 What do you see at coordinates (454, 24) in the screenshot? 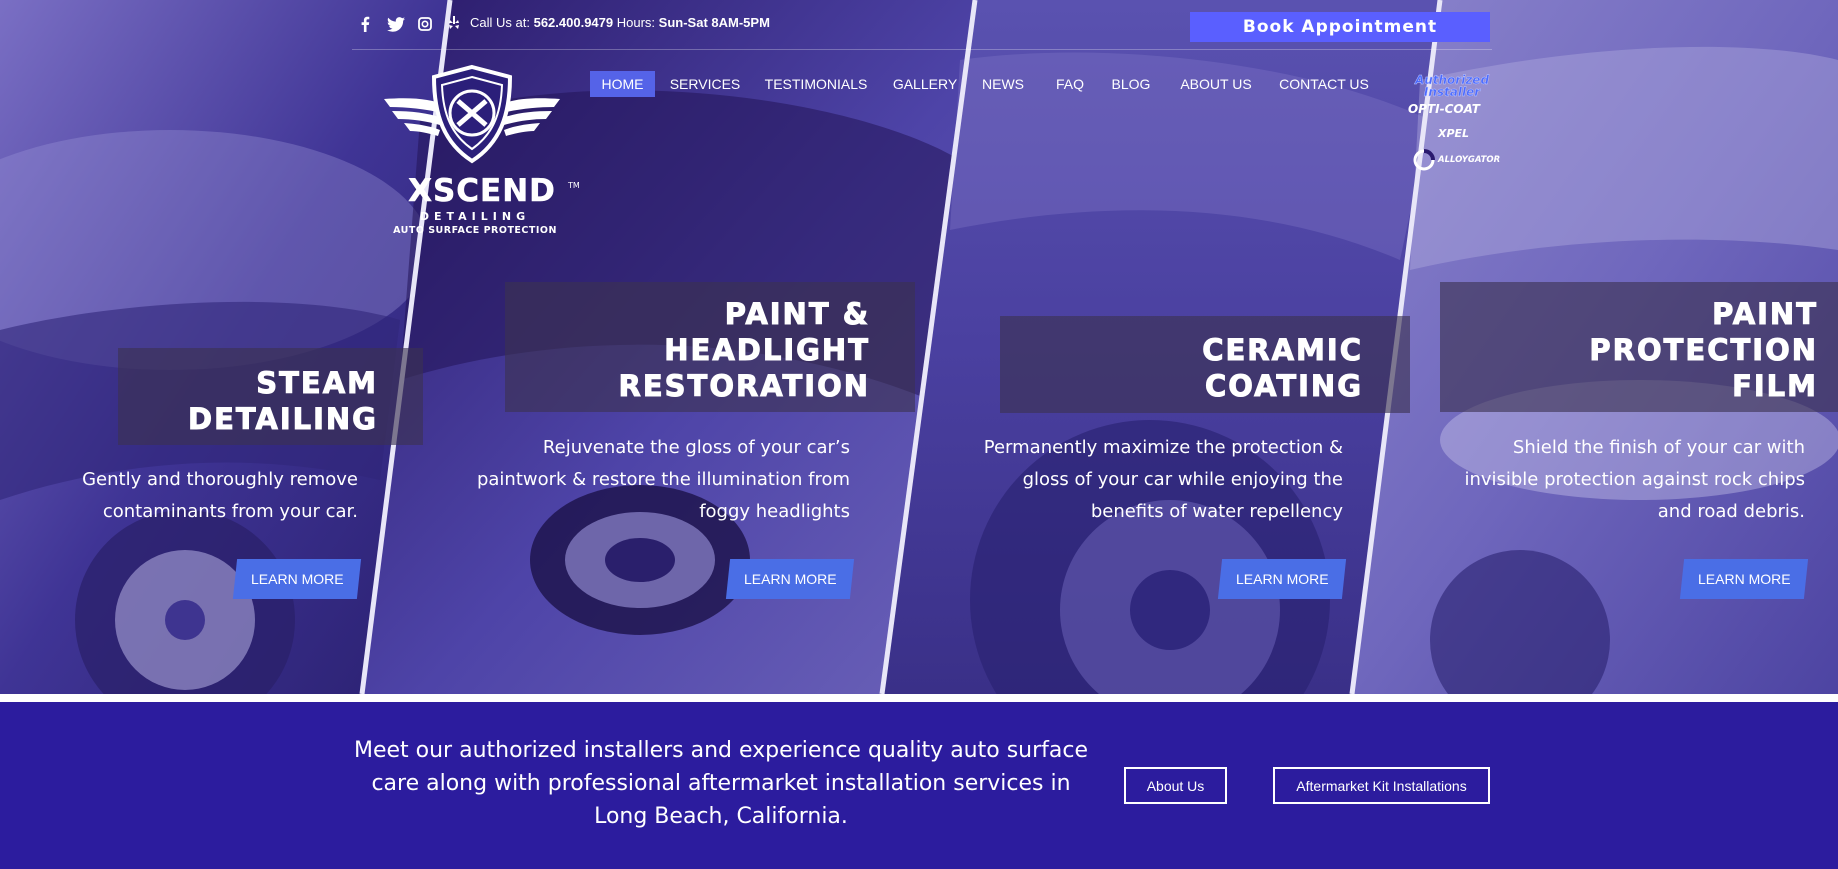
I see `yelp-icon` at bounding box center [454, 24].